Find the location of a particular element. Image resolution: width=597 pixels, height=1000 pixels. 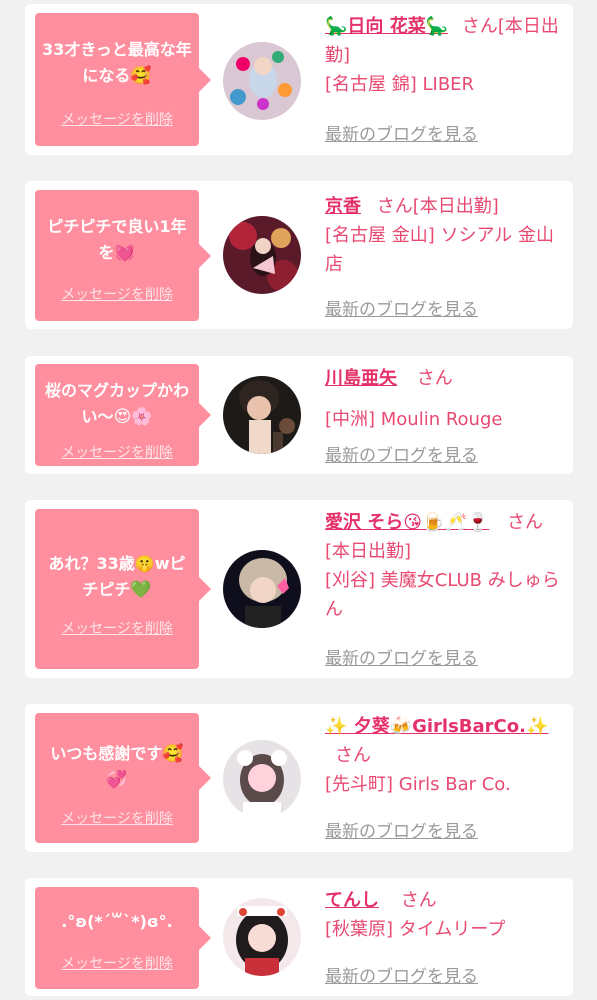

message-bubble: いつも感謝です🥰💞 メッセージを削除 is located at coordinates (123, 778).